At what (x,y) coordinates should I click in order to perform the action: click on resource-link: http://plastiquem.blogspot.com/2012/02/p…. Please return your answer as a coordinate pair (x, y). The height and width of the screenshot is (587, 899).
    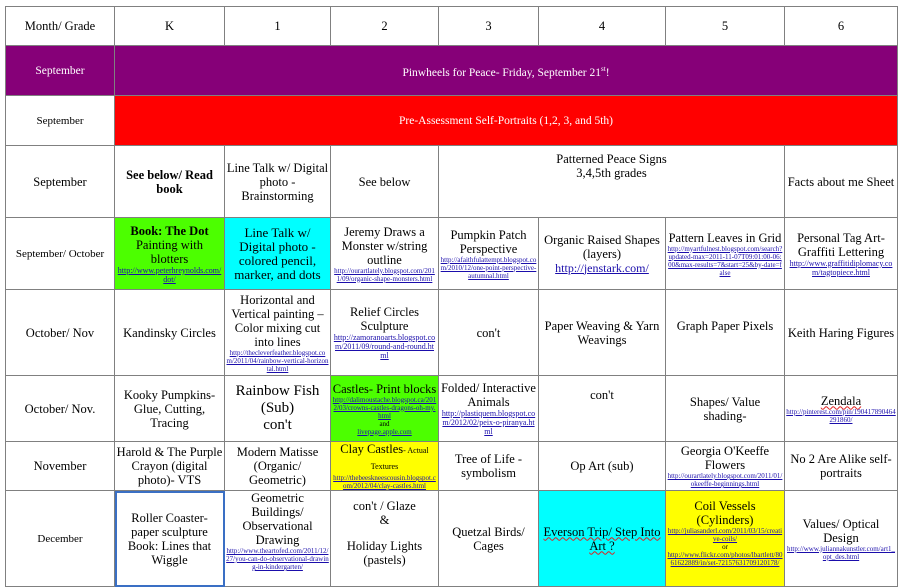
    Looking at the image, I should click on (488, 422).